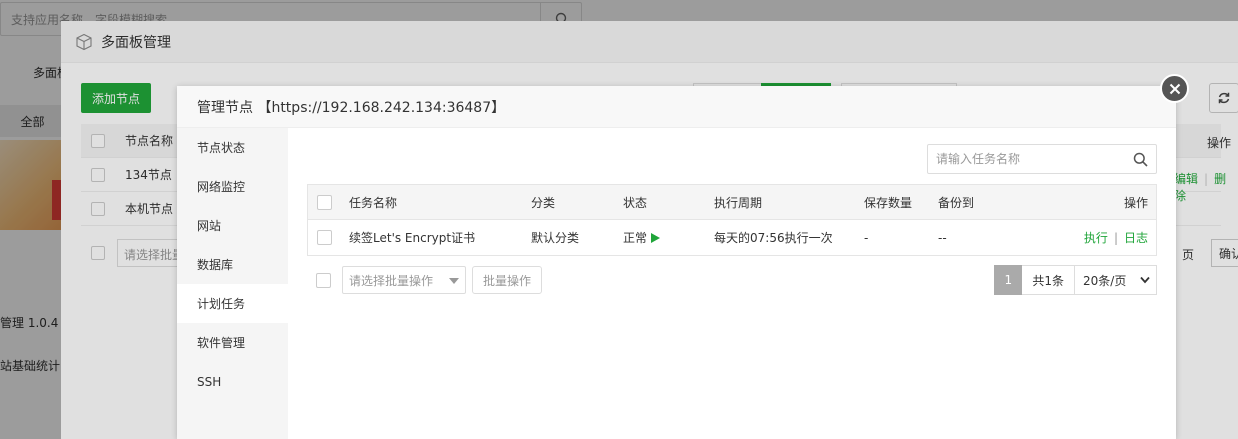  I want to click on batch-operation-select: 请选择批量操作, so click(404, 280).